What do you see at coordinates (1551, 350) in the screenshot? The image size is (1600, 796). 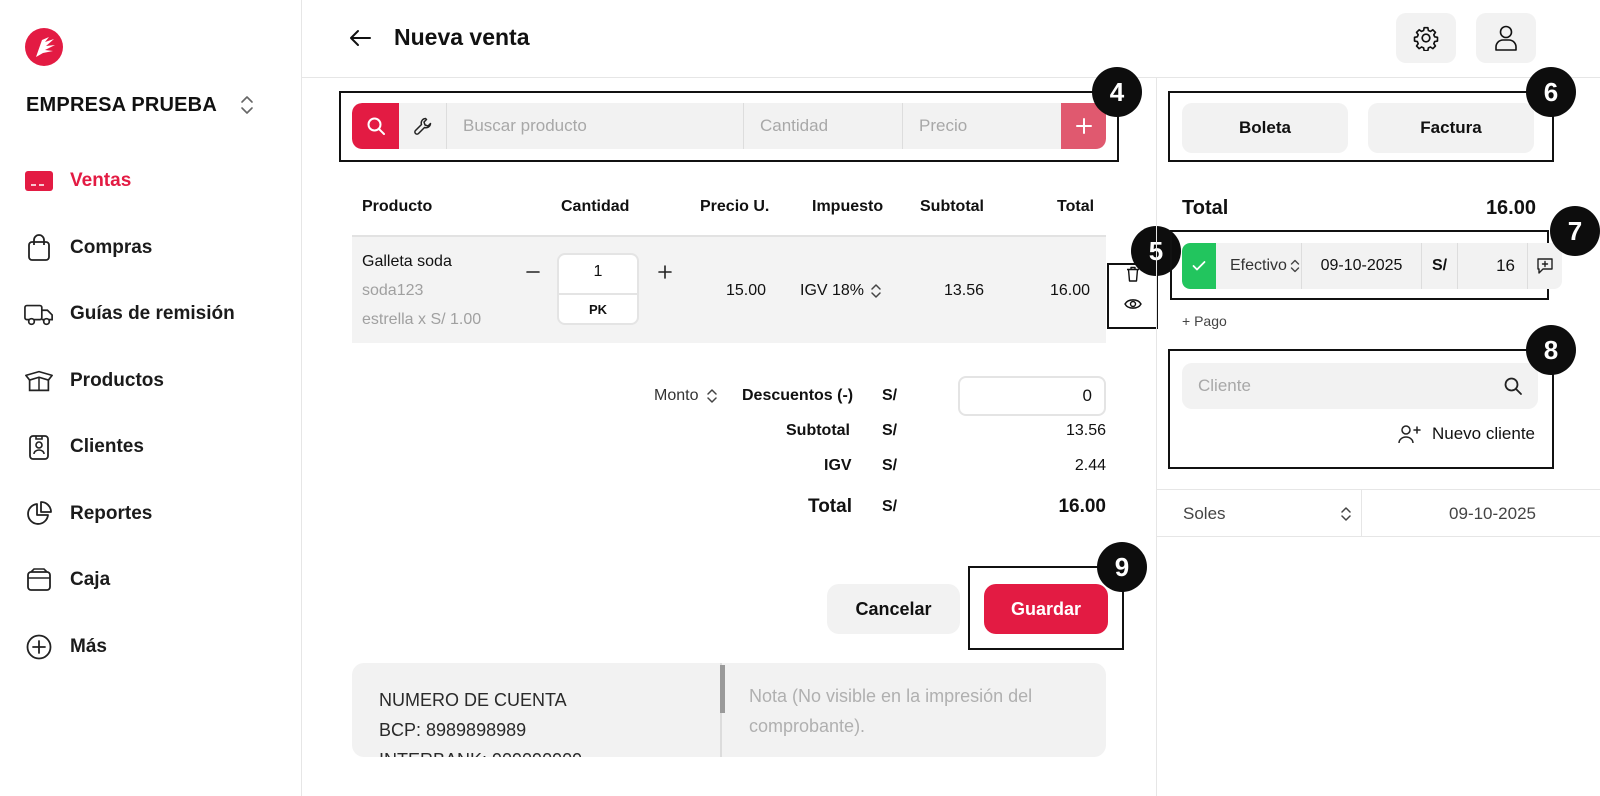 I see `step-badge: 8` at bounding box center [1551, 350].